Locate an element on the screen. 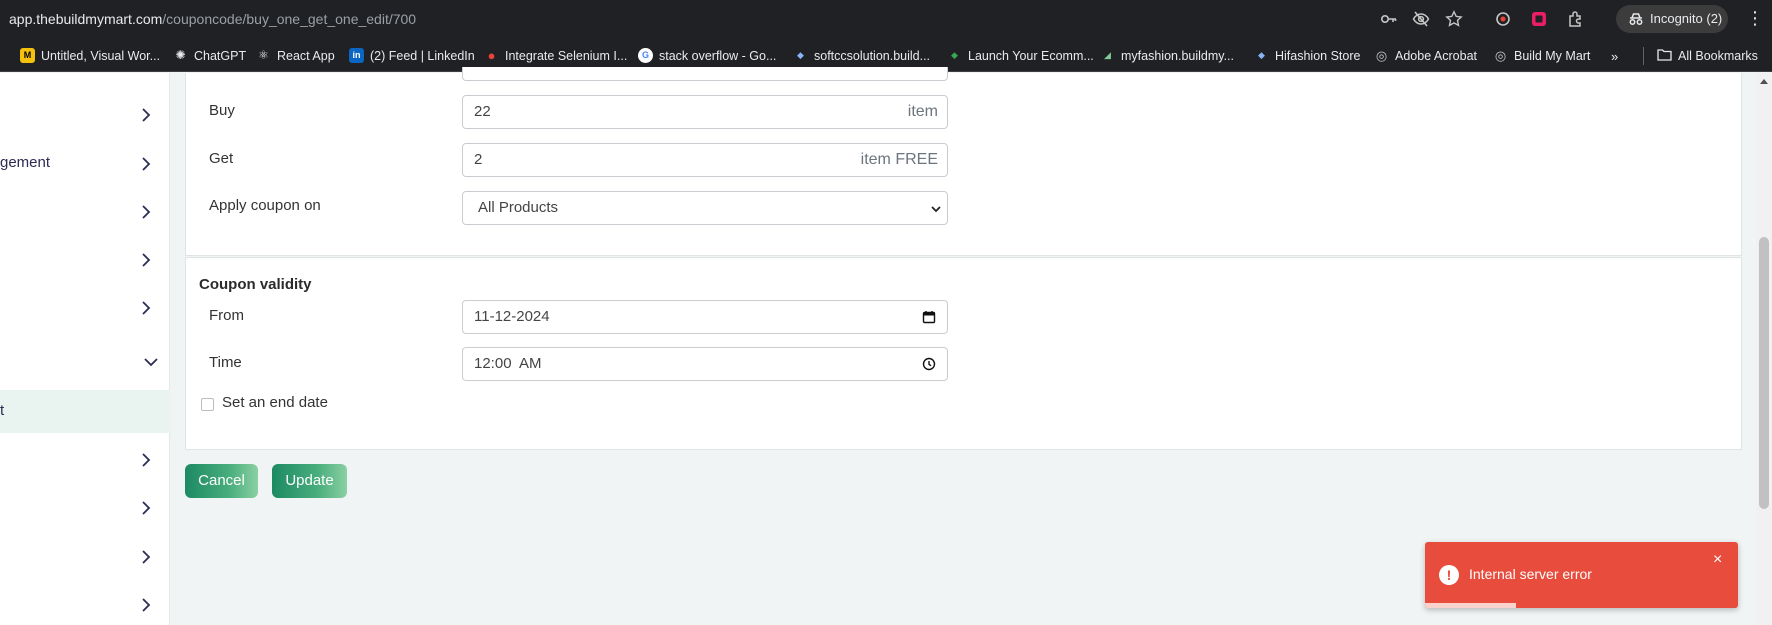  scroll-up-arrow is located at coordinates (1764, 81).